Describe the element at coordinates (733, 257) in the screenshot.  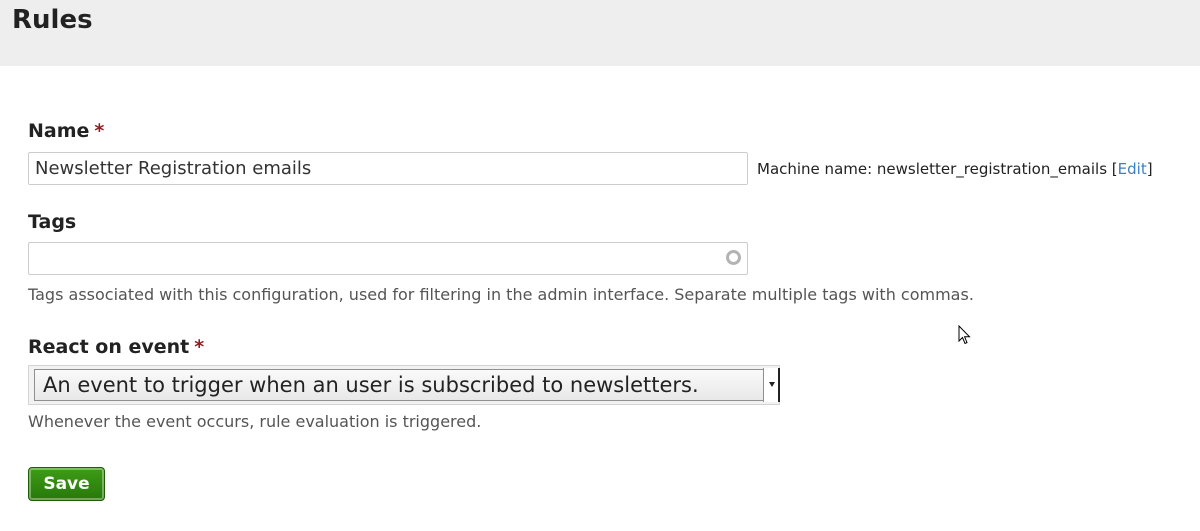
I see `autocomplete-throbber-icon` at that location.